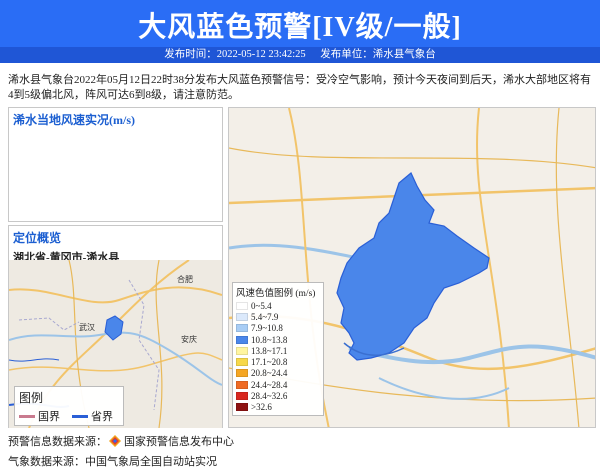 This screenshot has width=600, height=471. I want to click on map-label-hefei: 合肥, so click(185, 279).